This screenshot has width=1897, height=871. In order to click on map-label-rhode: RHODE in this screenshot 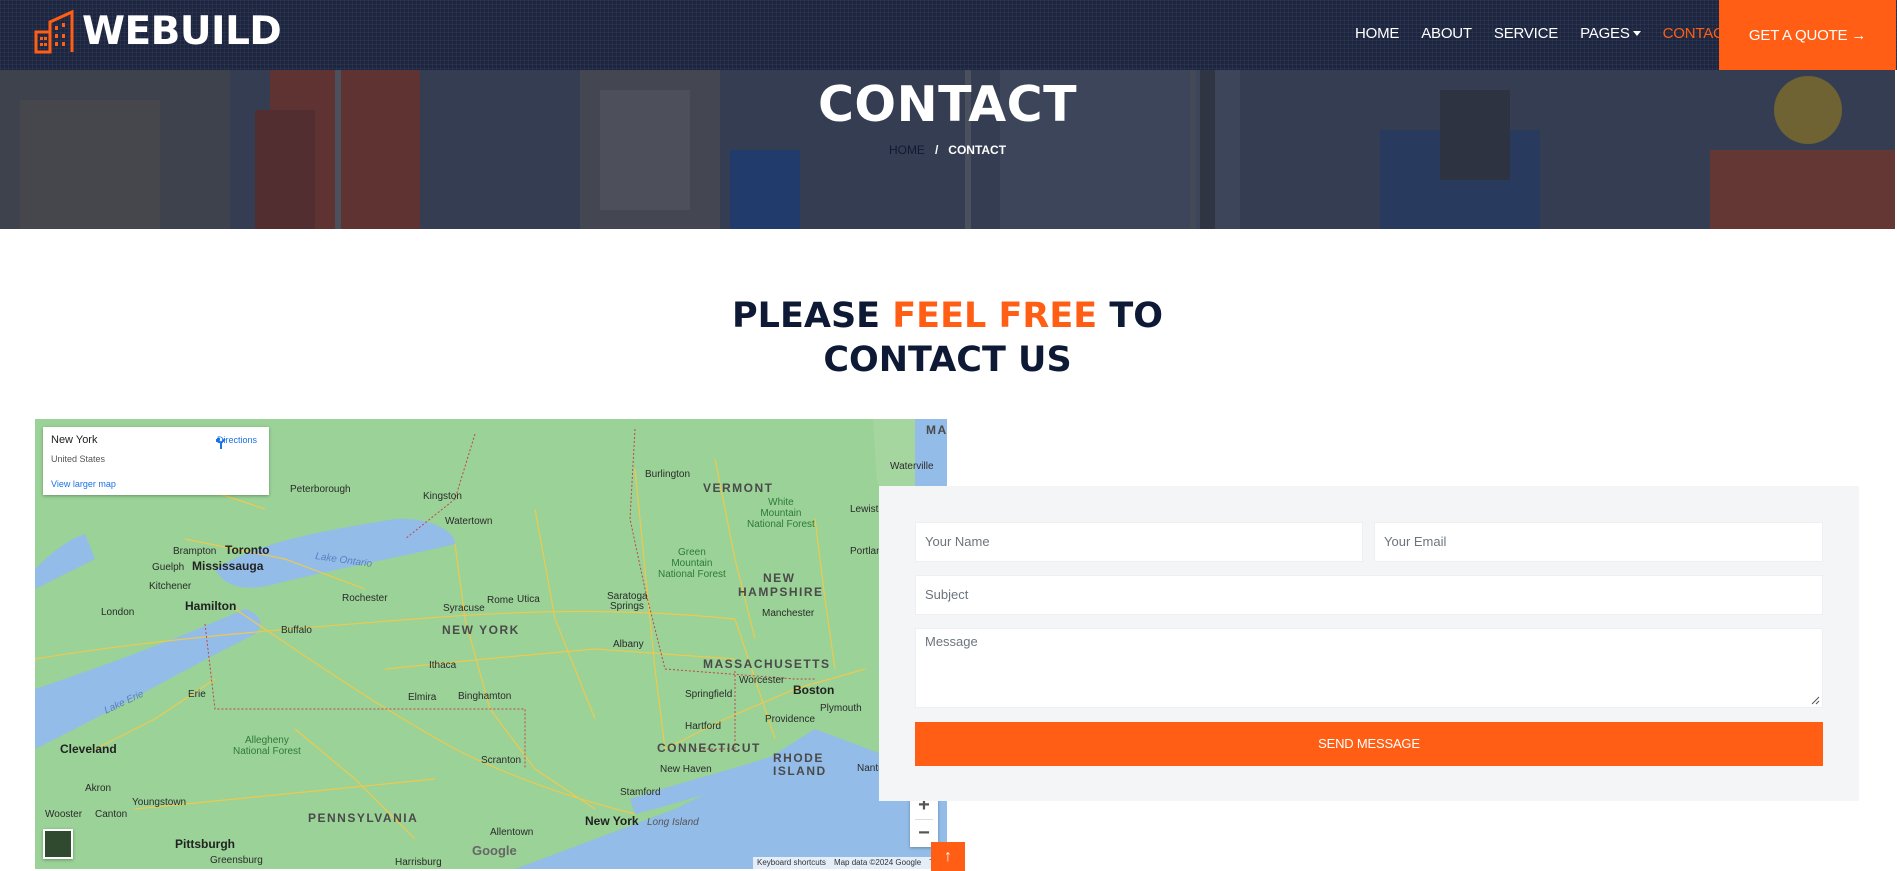, I will do `click(798, 758)`.